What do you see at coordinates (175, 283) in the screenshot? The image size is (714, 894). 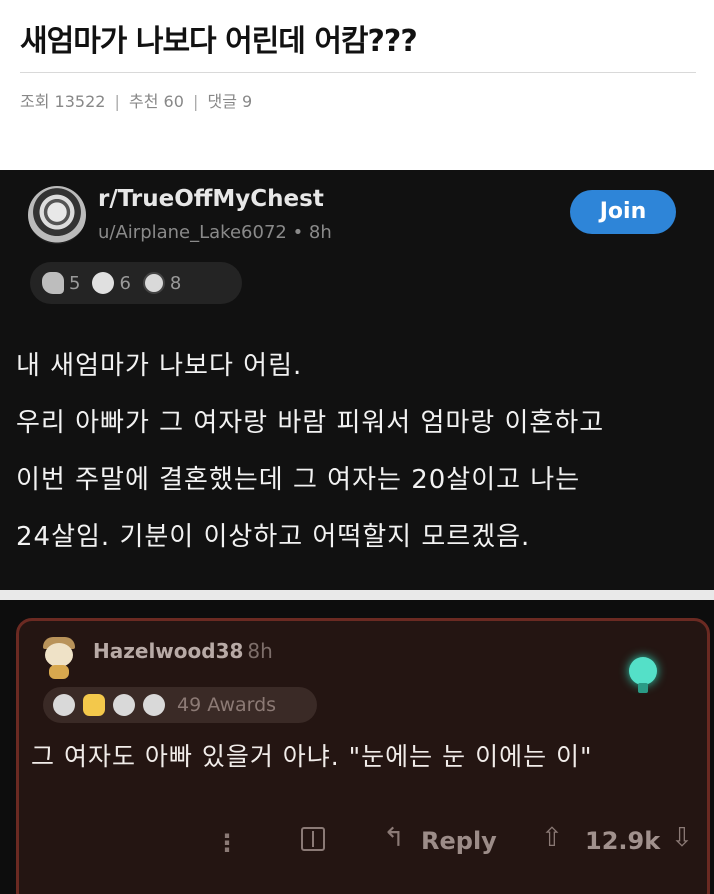 I see `award-count: 8` at bounding box center [175, 283].